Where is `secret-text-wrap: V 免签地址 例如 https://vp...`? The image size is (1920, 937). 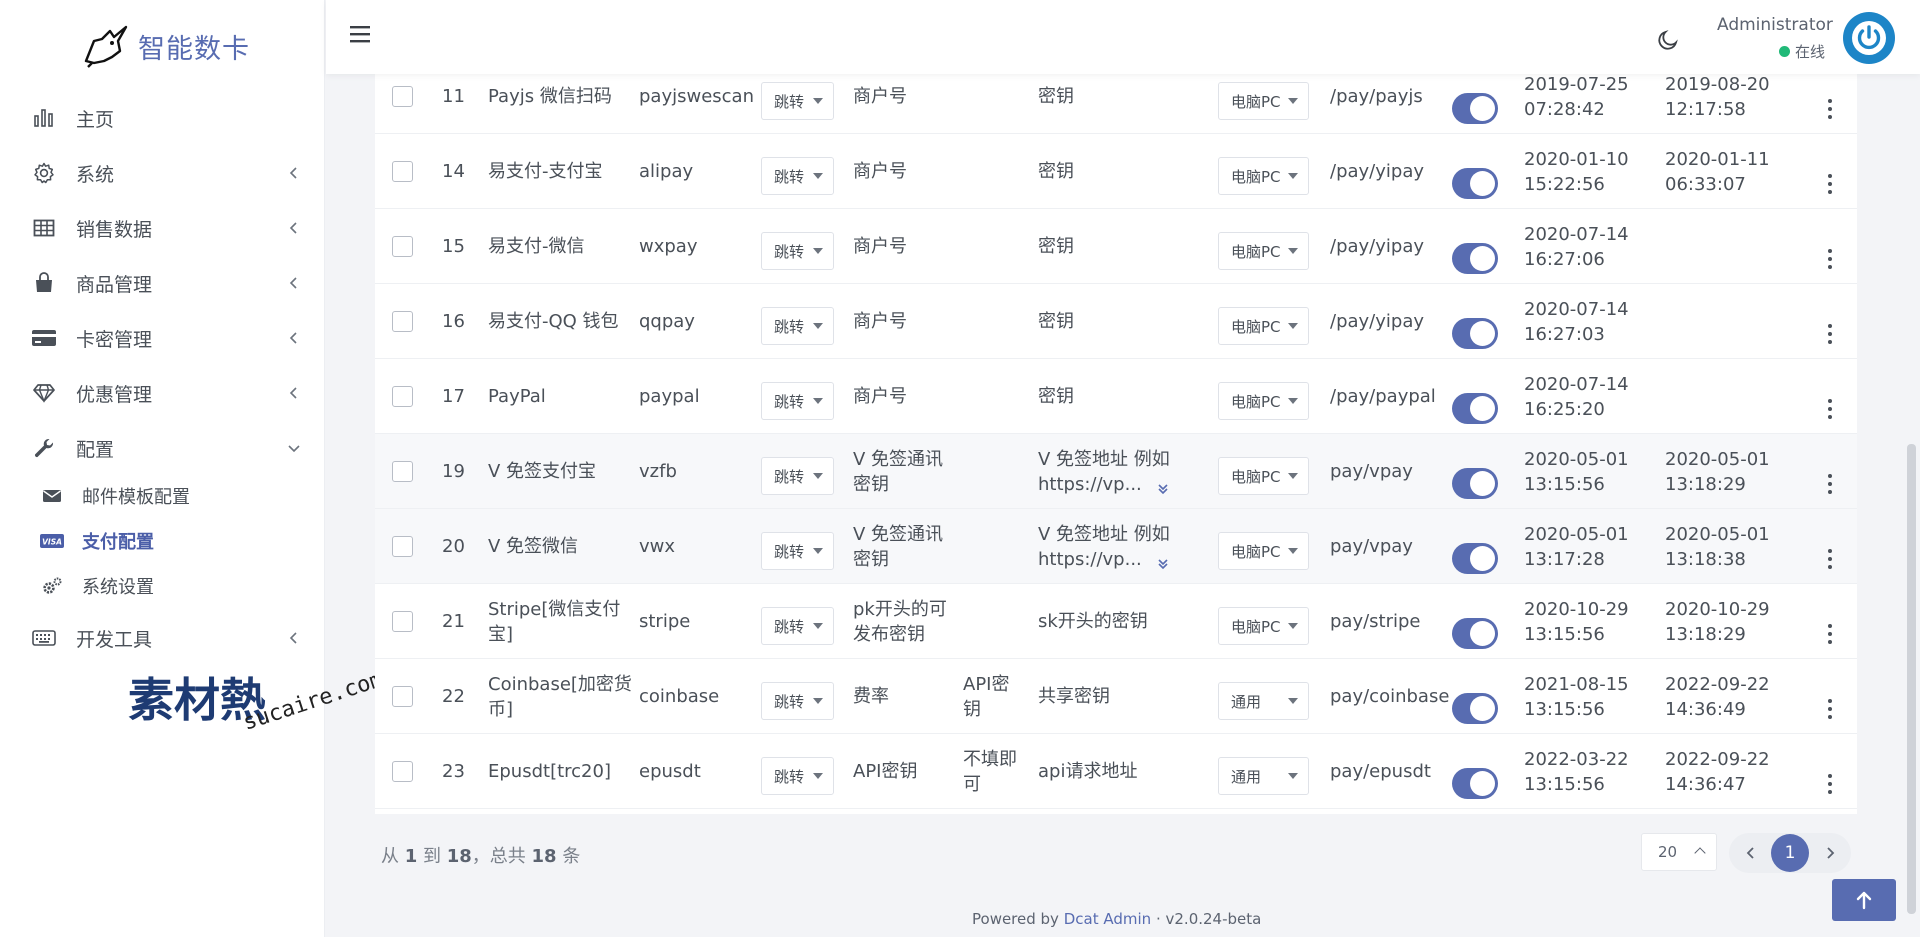
secret-text-wrap: V 免签地址 例如 https://vp... is located at coordinates (1123, 547).